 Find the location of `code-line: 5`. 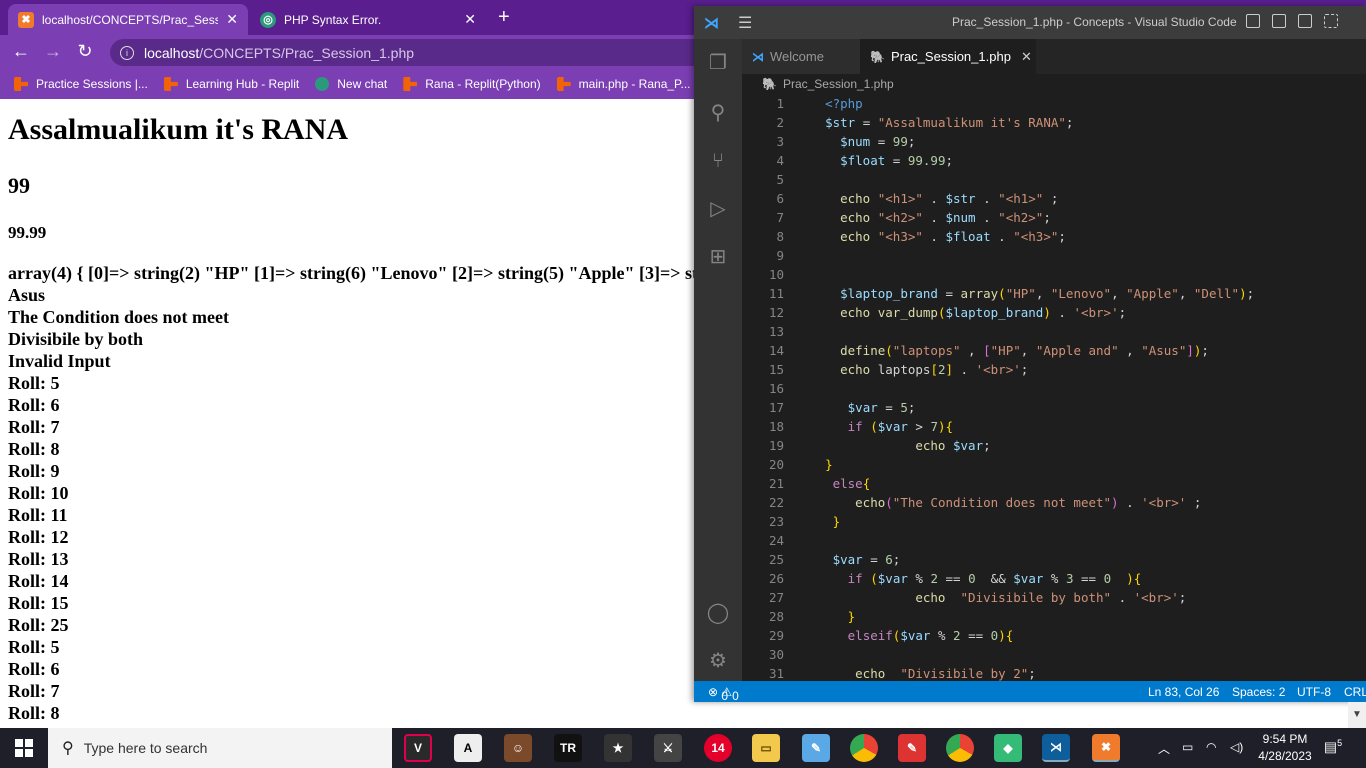

code-line: 5 is located at coordinates (780, 179).